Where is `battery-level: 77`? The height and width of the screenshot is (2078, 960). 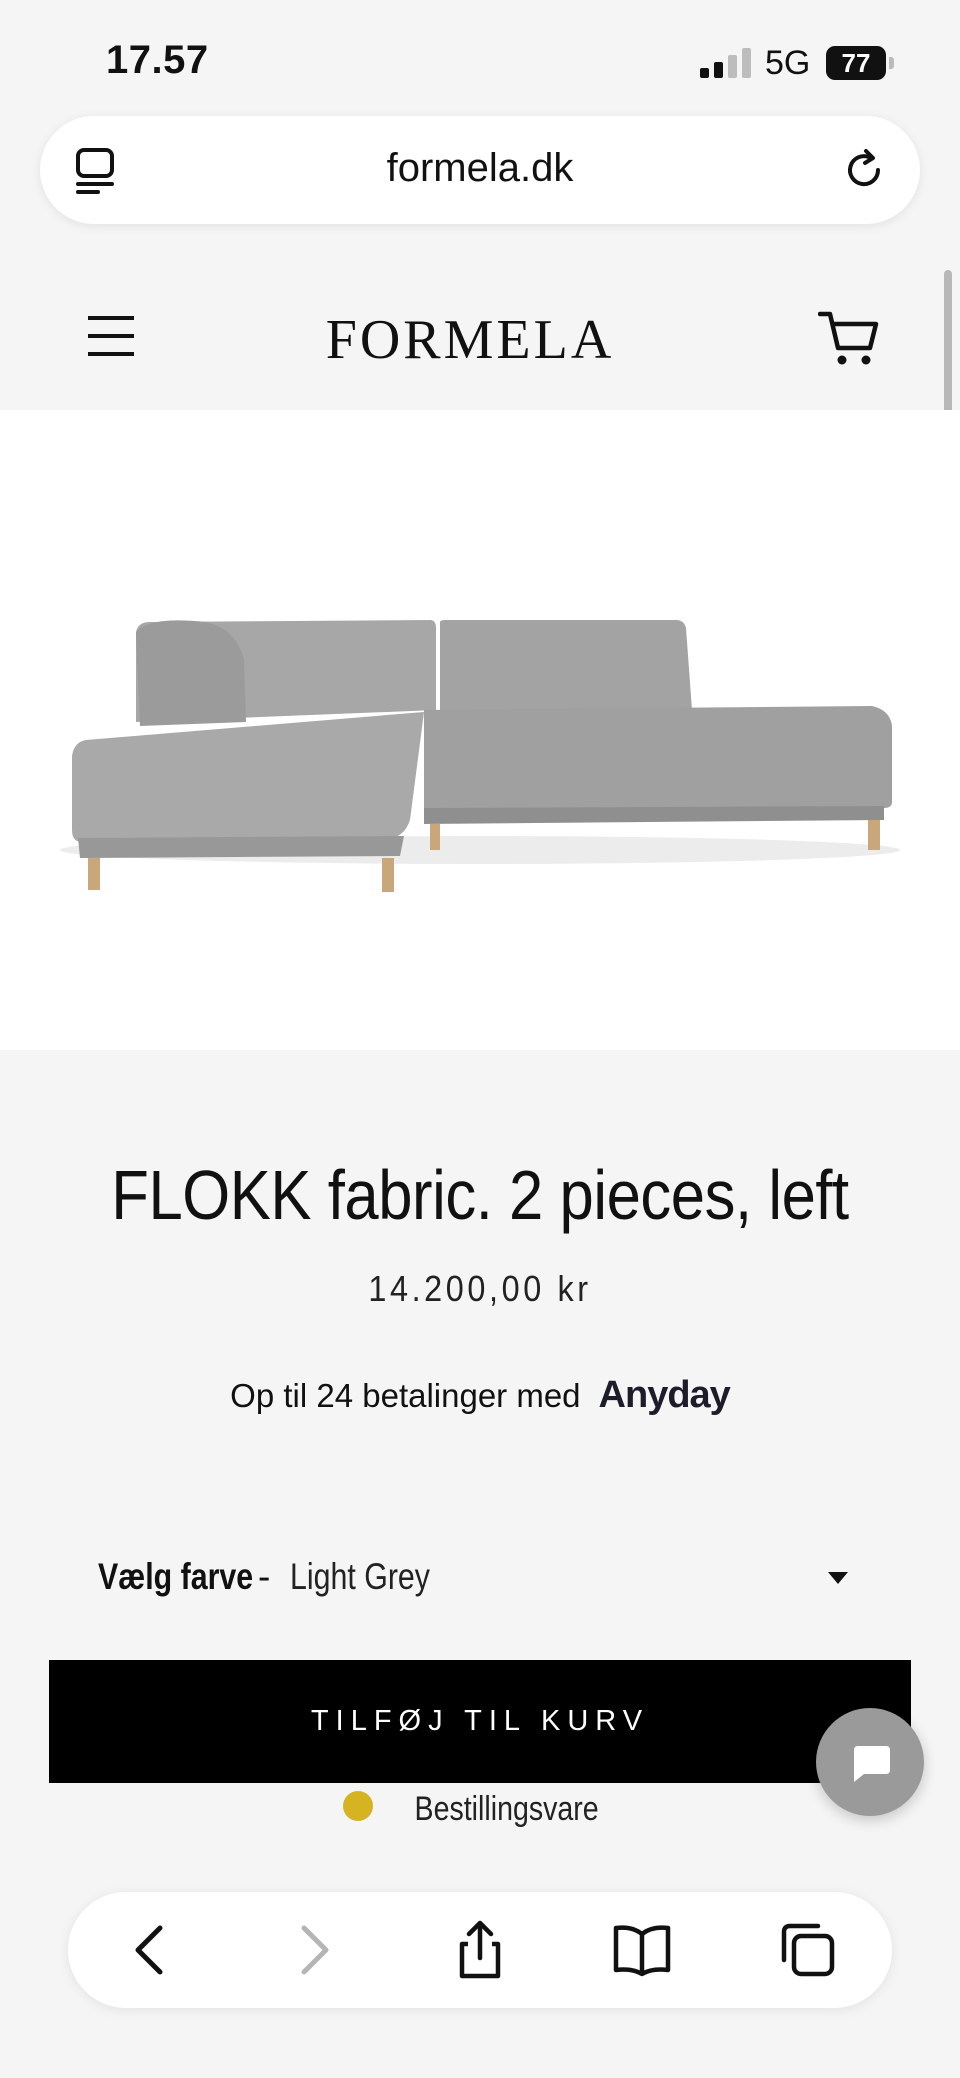
battery-level: 77 is located at coordinates (856, 63).